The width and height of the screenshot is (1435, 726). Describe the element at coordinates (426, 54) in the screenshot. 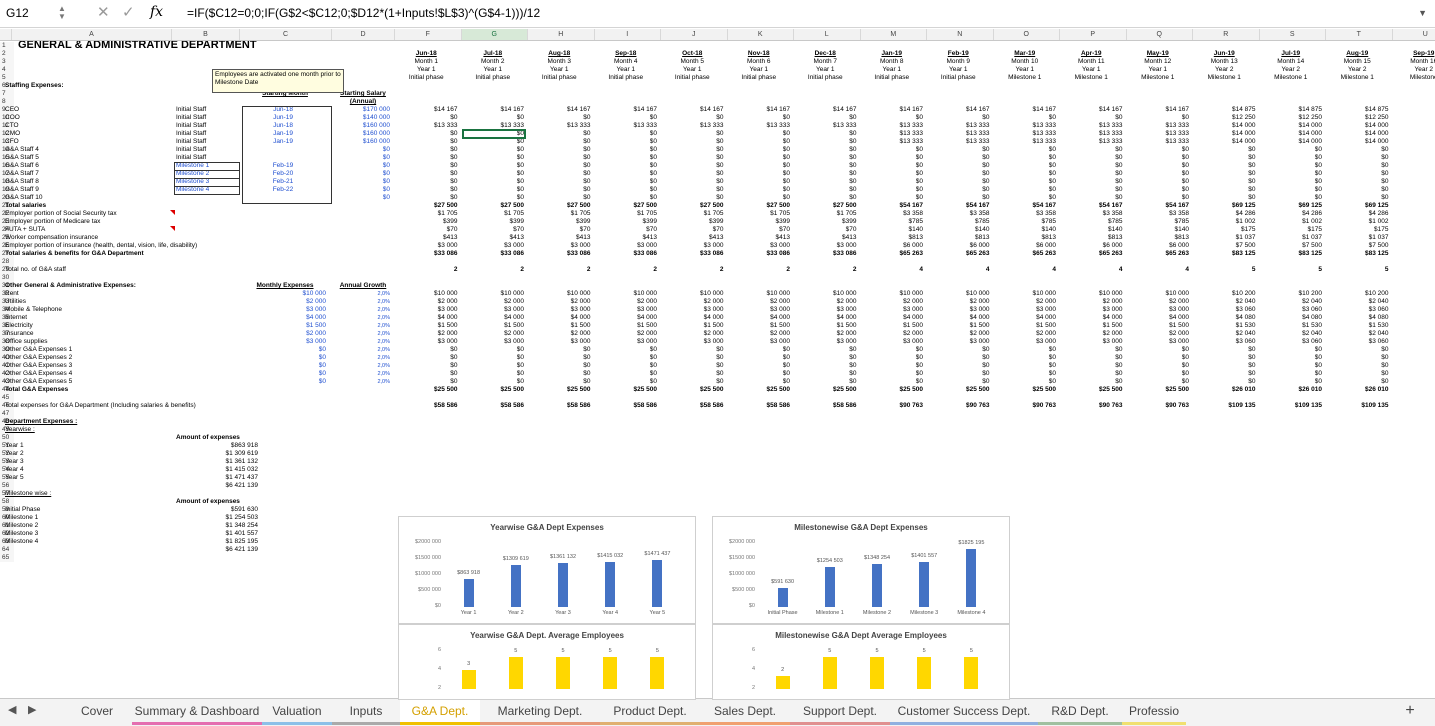

I see `month-date-header: Jun-18` at that location.